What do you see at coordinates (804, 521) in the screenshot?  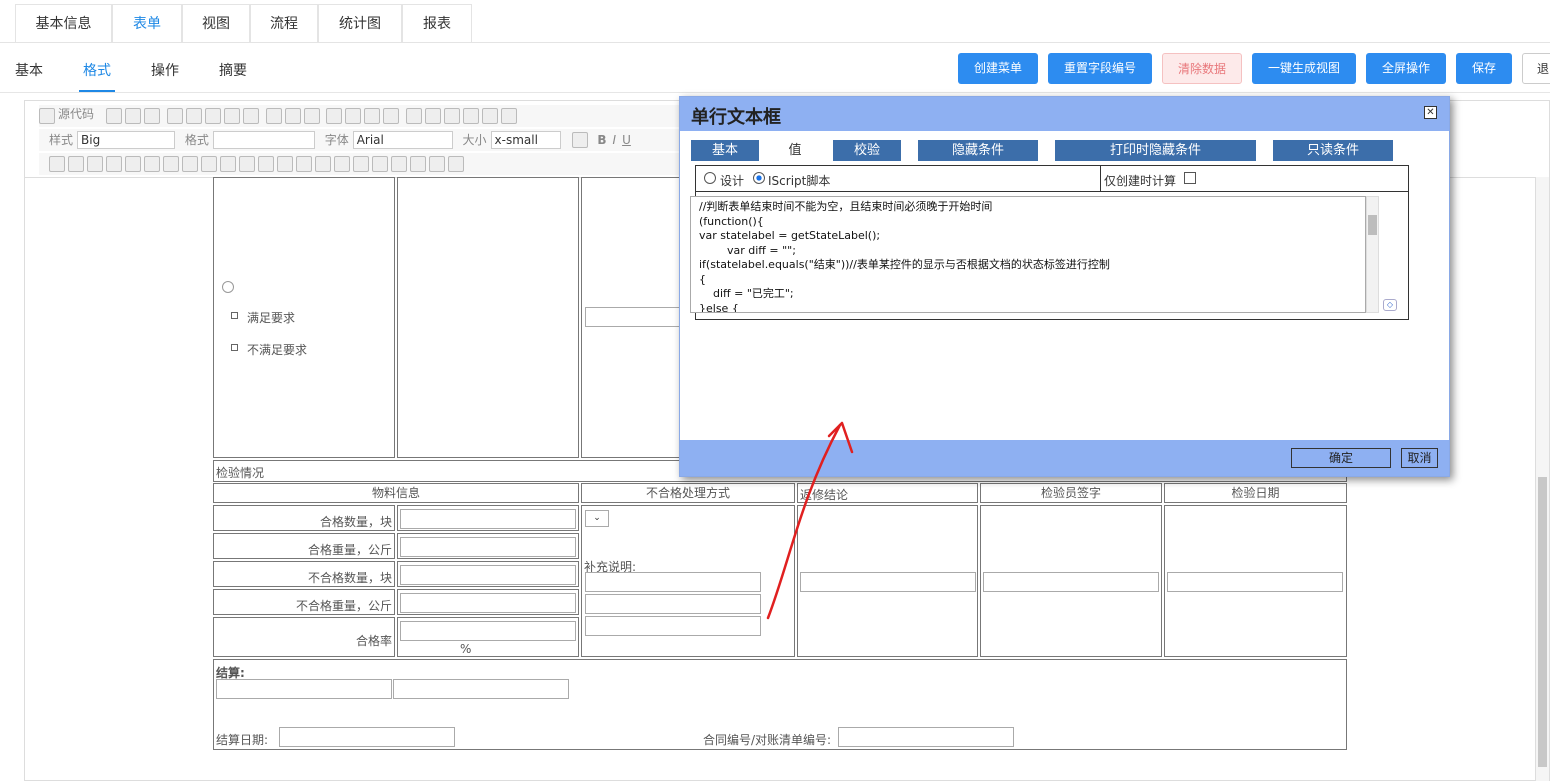 I see `arrow-shaft` at bounding box center [804, 521].